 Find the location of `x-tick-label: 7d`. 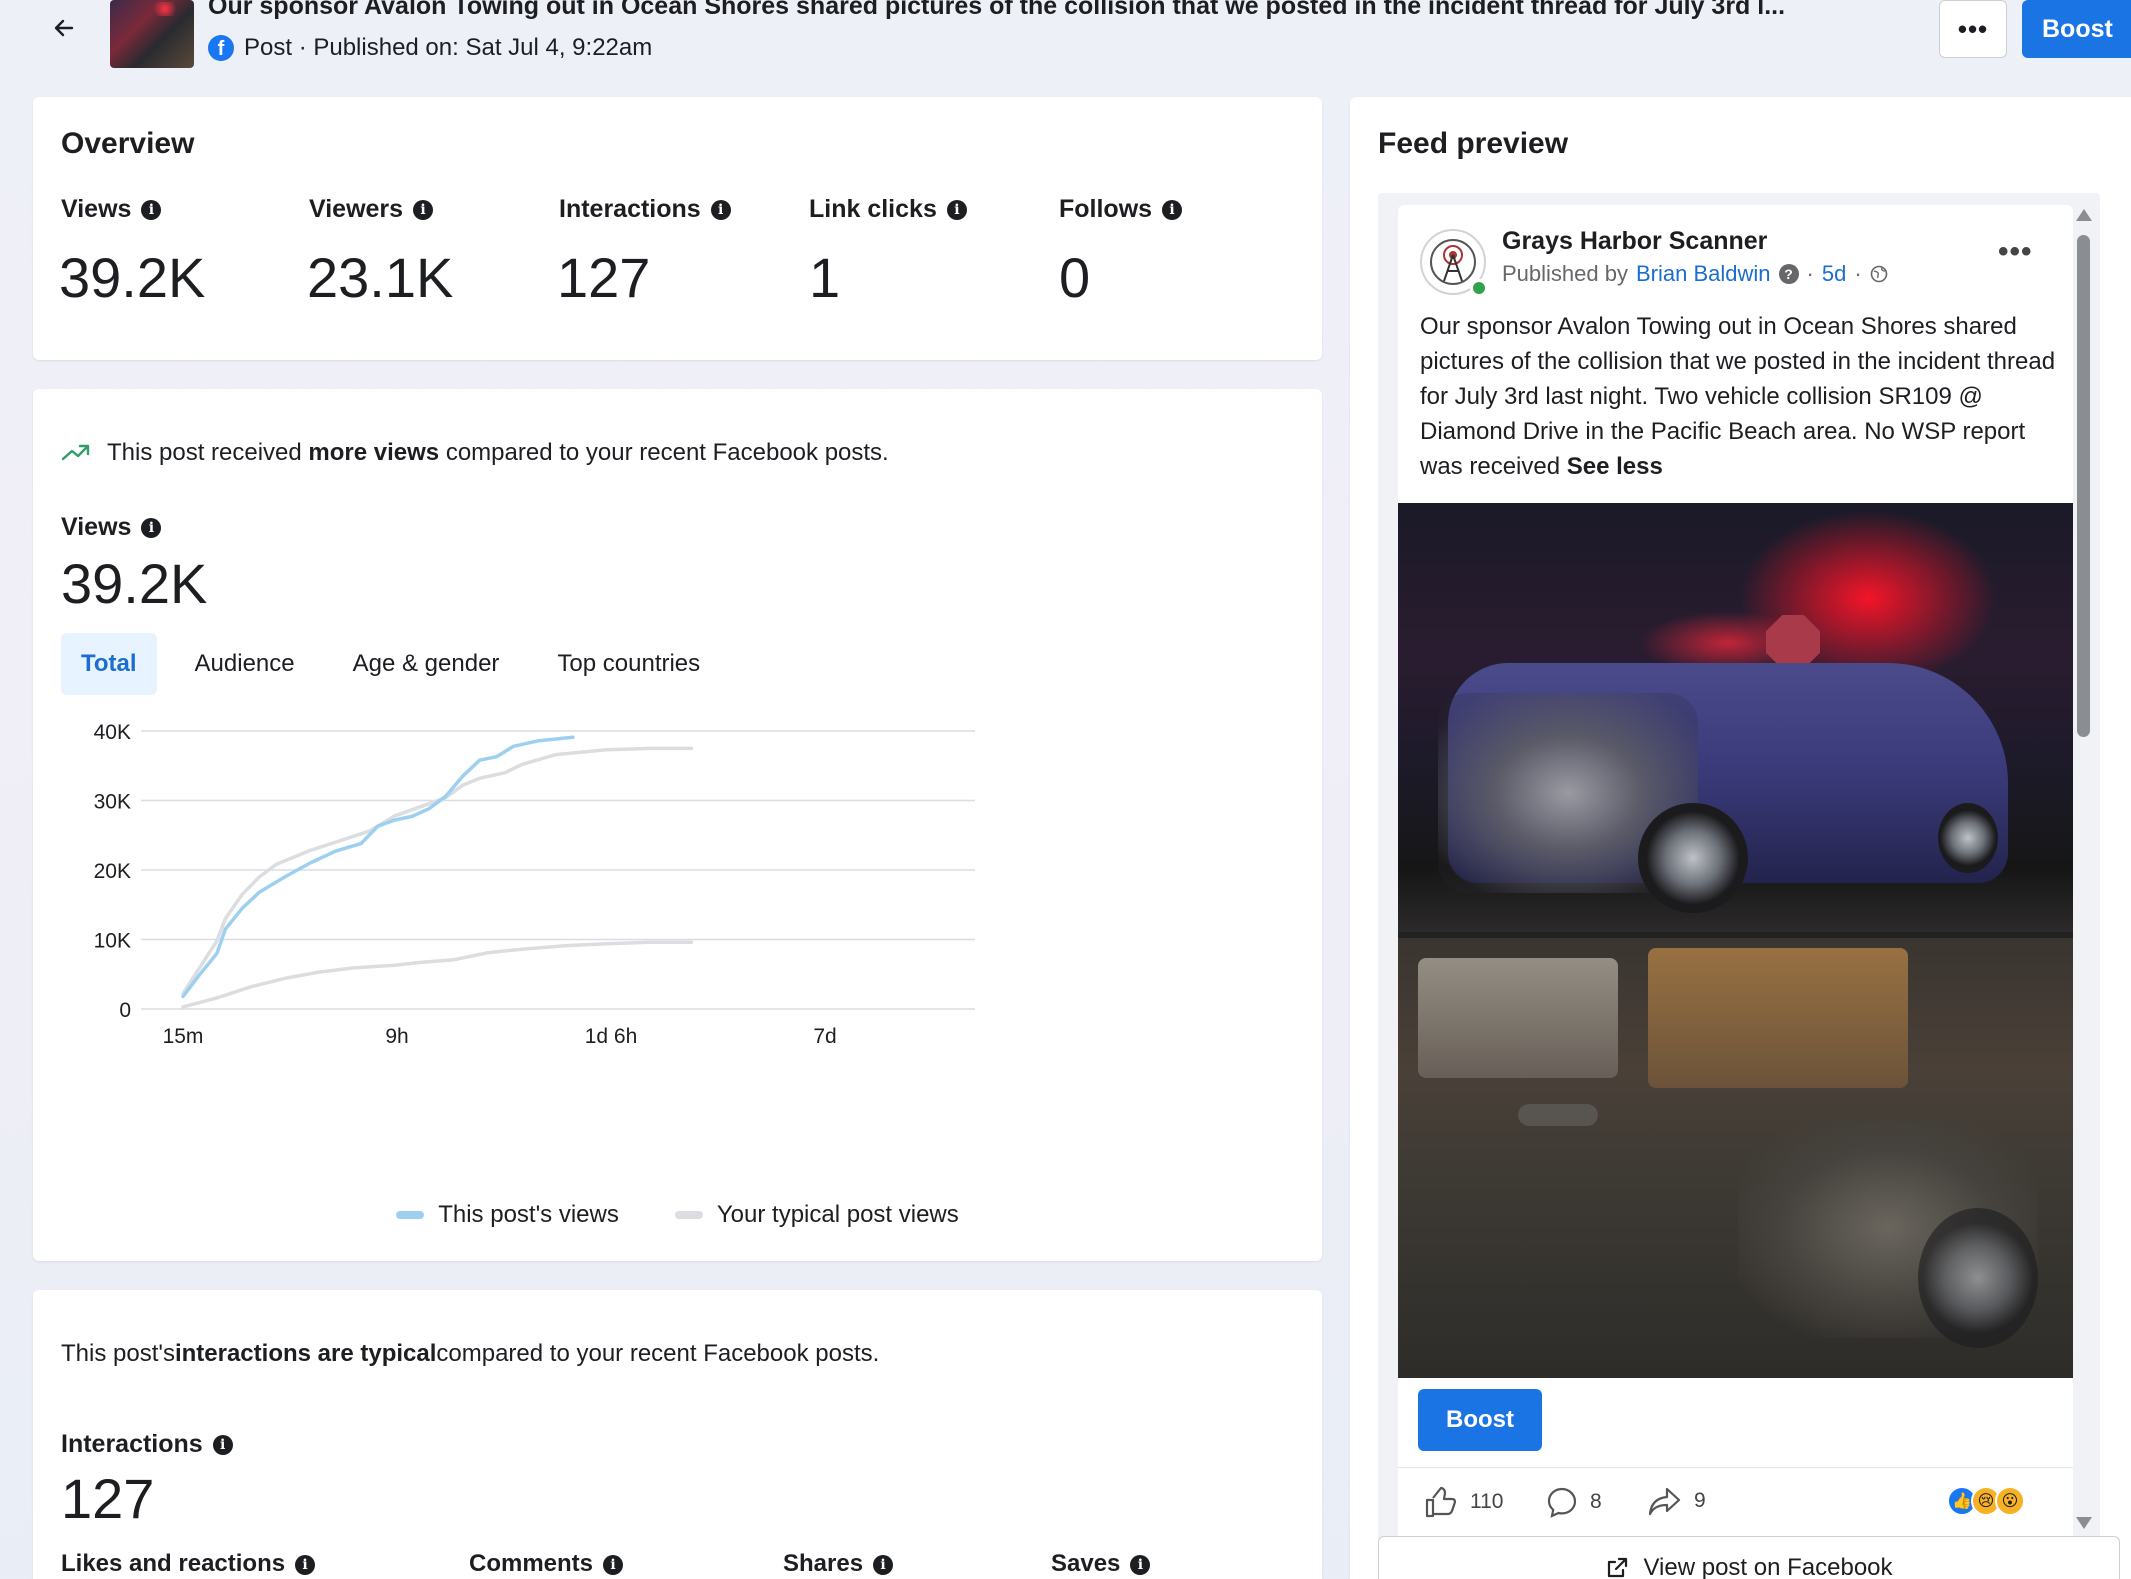

x-tick-label: 7d is located at coordinates (824, 1036).